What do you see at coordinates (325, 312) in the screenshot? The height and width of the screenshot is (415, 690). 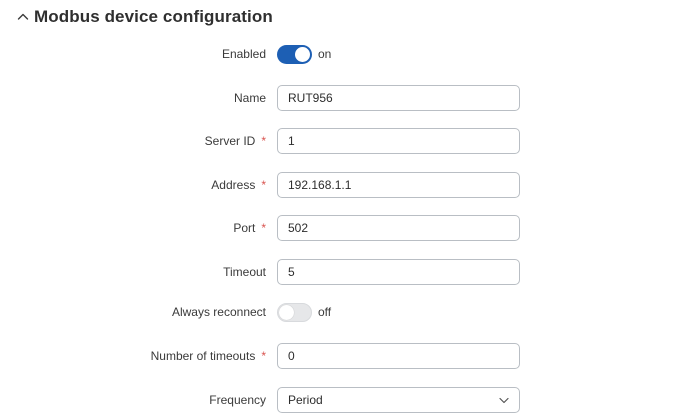 I see `always-reconnect-state-text: off` at bounding box center [325, 312].